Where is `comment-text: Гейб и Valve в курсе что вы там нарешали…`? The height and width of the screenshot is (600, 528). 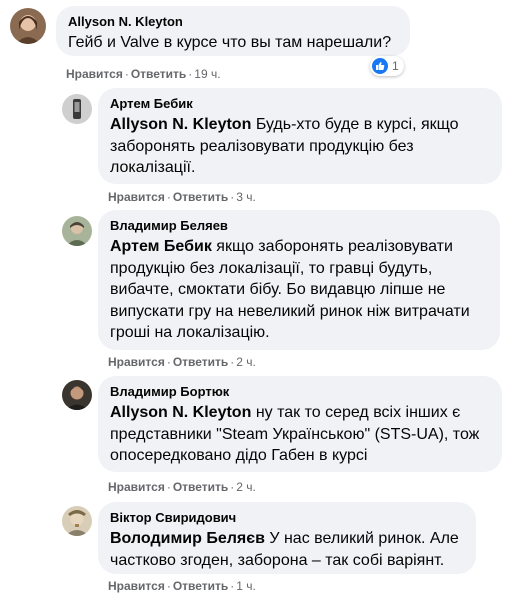 comment-text: Гейб и Valve в курсе что вы там нарешали… is located at coordinates (230, 42).